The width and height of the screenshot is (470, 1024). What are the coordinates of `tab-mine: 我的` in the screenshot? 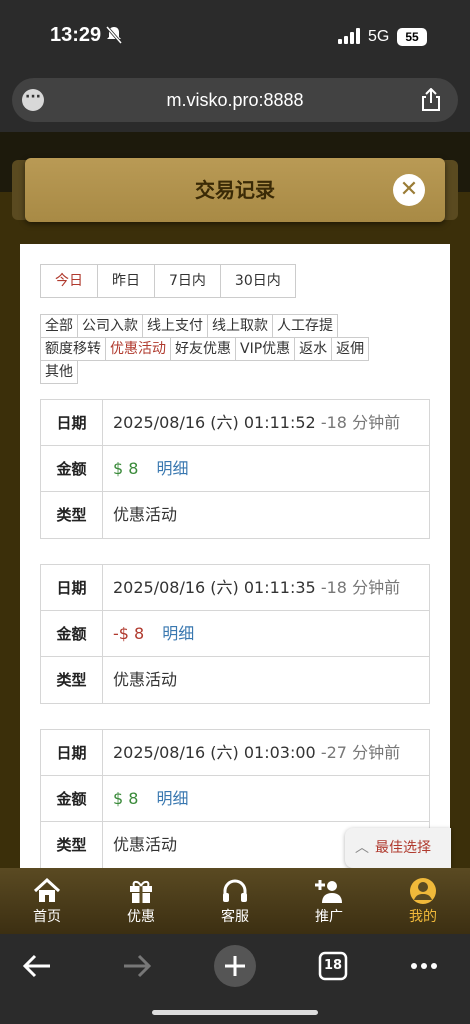 It's located at (423, 901).